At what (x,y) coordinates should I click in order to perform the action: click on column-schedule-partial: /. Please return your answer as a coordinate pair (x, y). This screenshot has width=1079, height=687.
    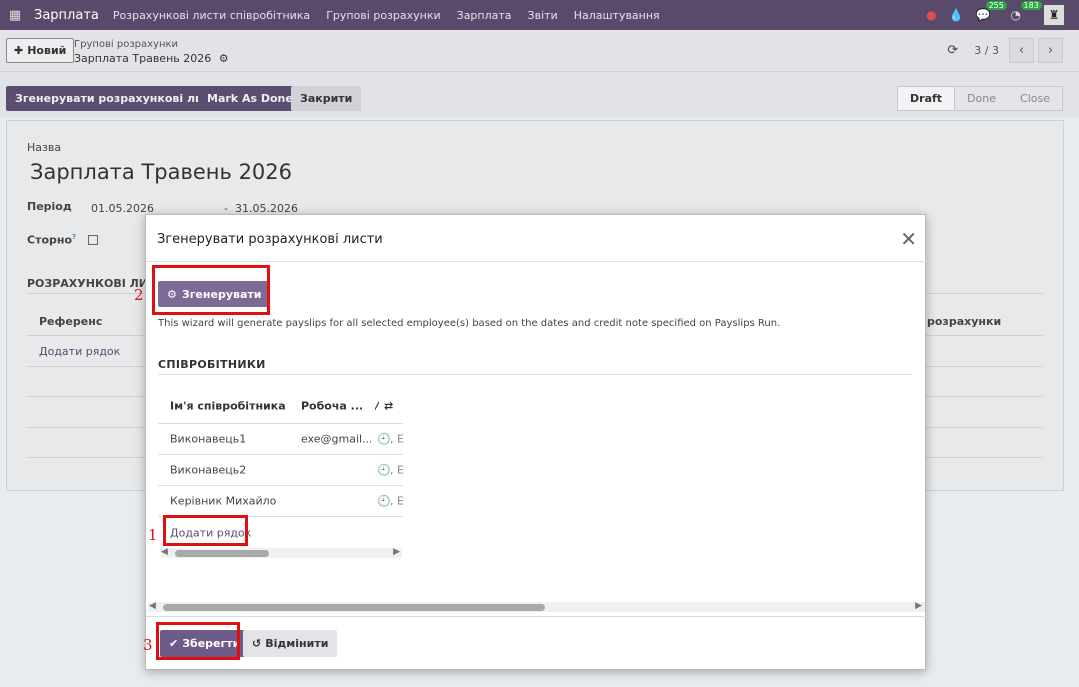
    Looking at the image, I should click on (377, 405).